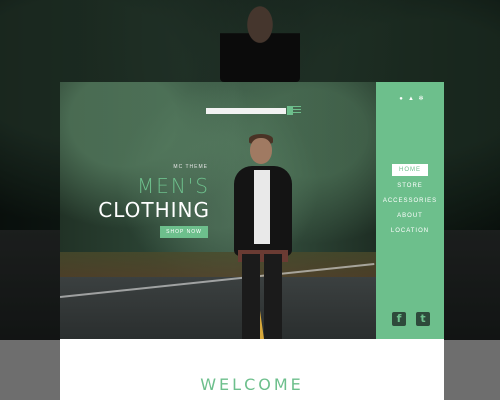 This screenshot has width=500, height=400. I want to click on sidebar-nav: HOME STORE ACCESSORIES ABOUT LOCATION, so click(410, 201).